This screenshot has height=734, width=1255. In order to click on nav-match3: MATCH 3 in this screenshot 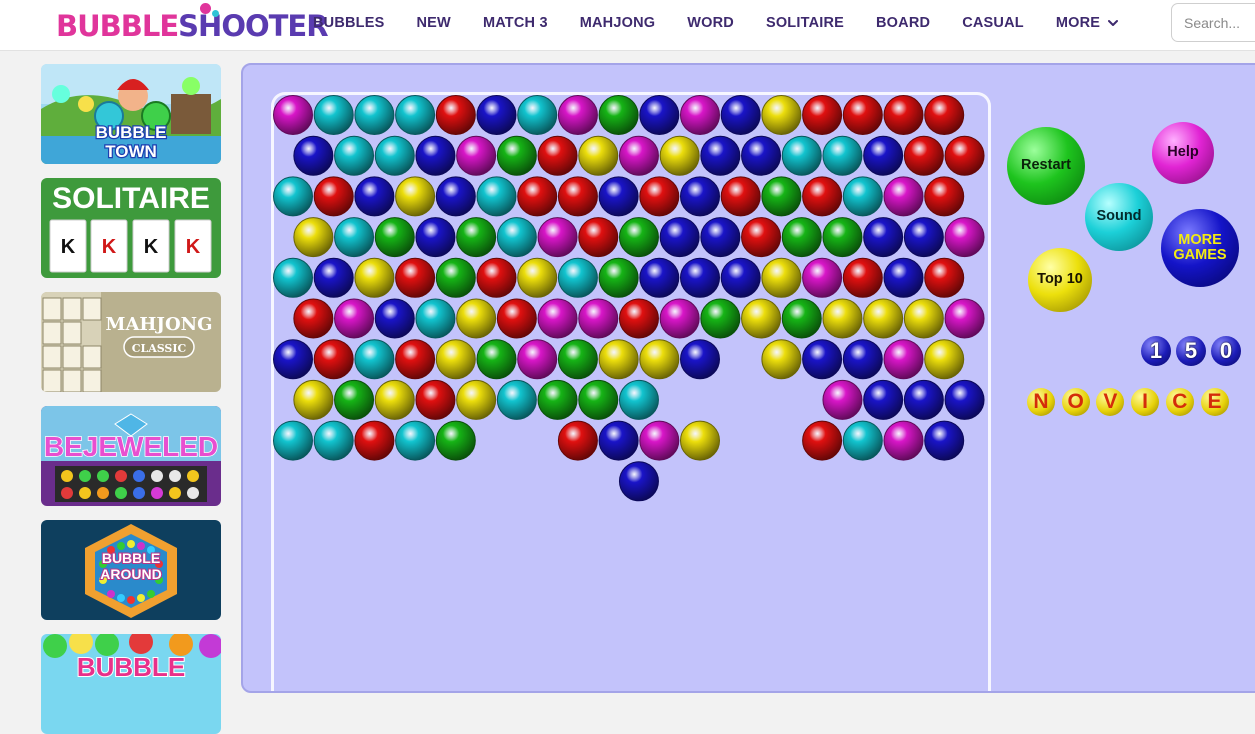, I will do `click(515, 23)`.